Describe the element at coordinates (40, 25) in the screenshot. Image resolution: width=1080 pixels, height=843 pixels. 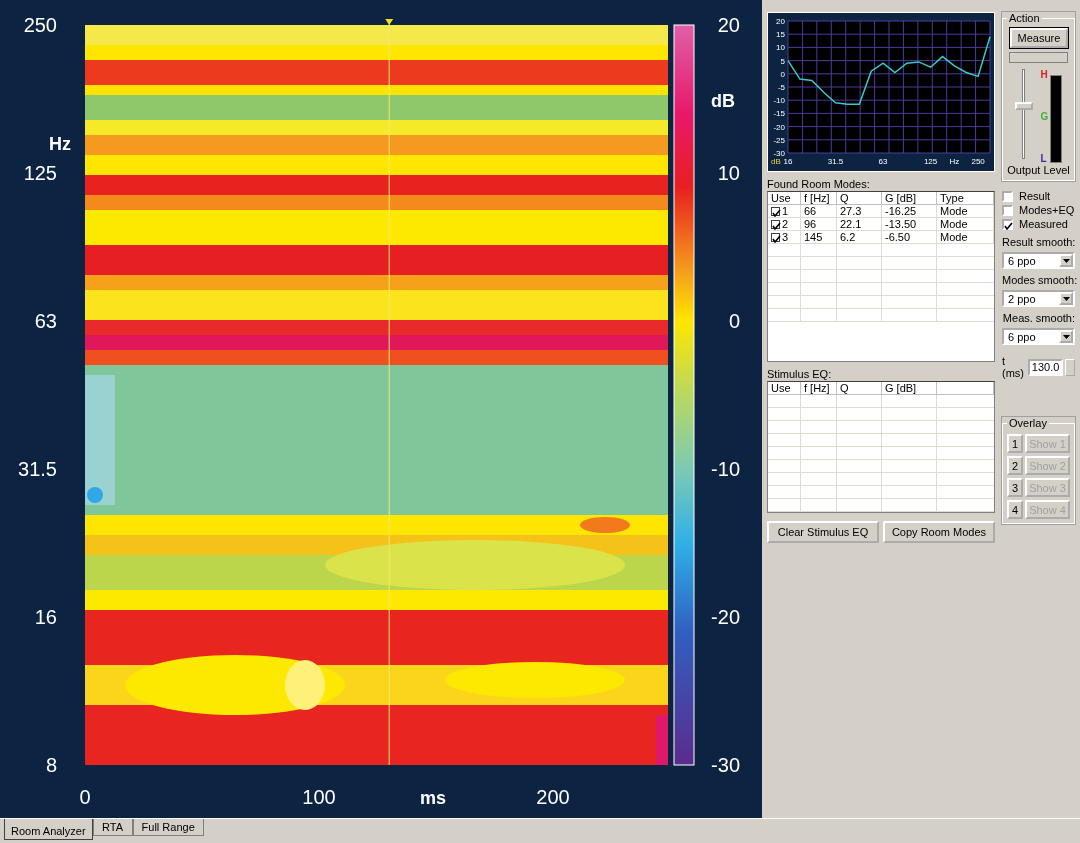
I see `y-axis-tick: 250` at that location.